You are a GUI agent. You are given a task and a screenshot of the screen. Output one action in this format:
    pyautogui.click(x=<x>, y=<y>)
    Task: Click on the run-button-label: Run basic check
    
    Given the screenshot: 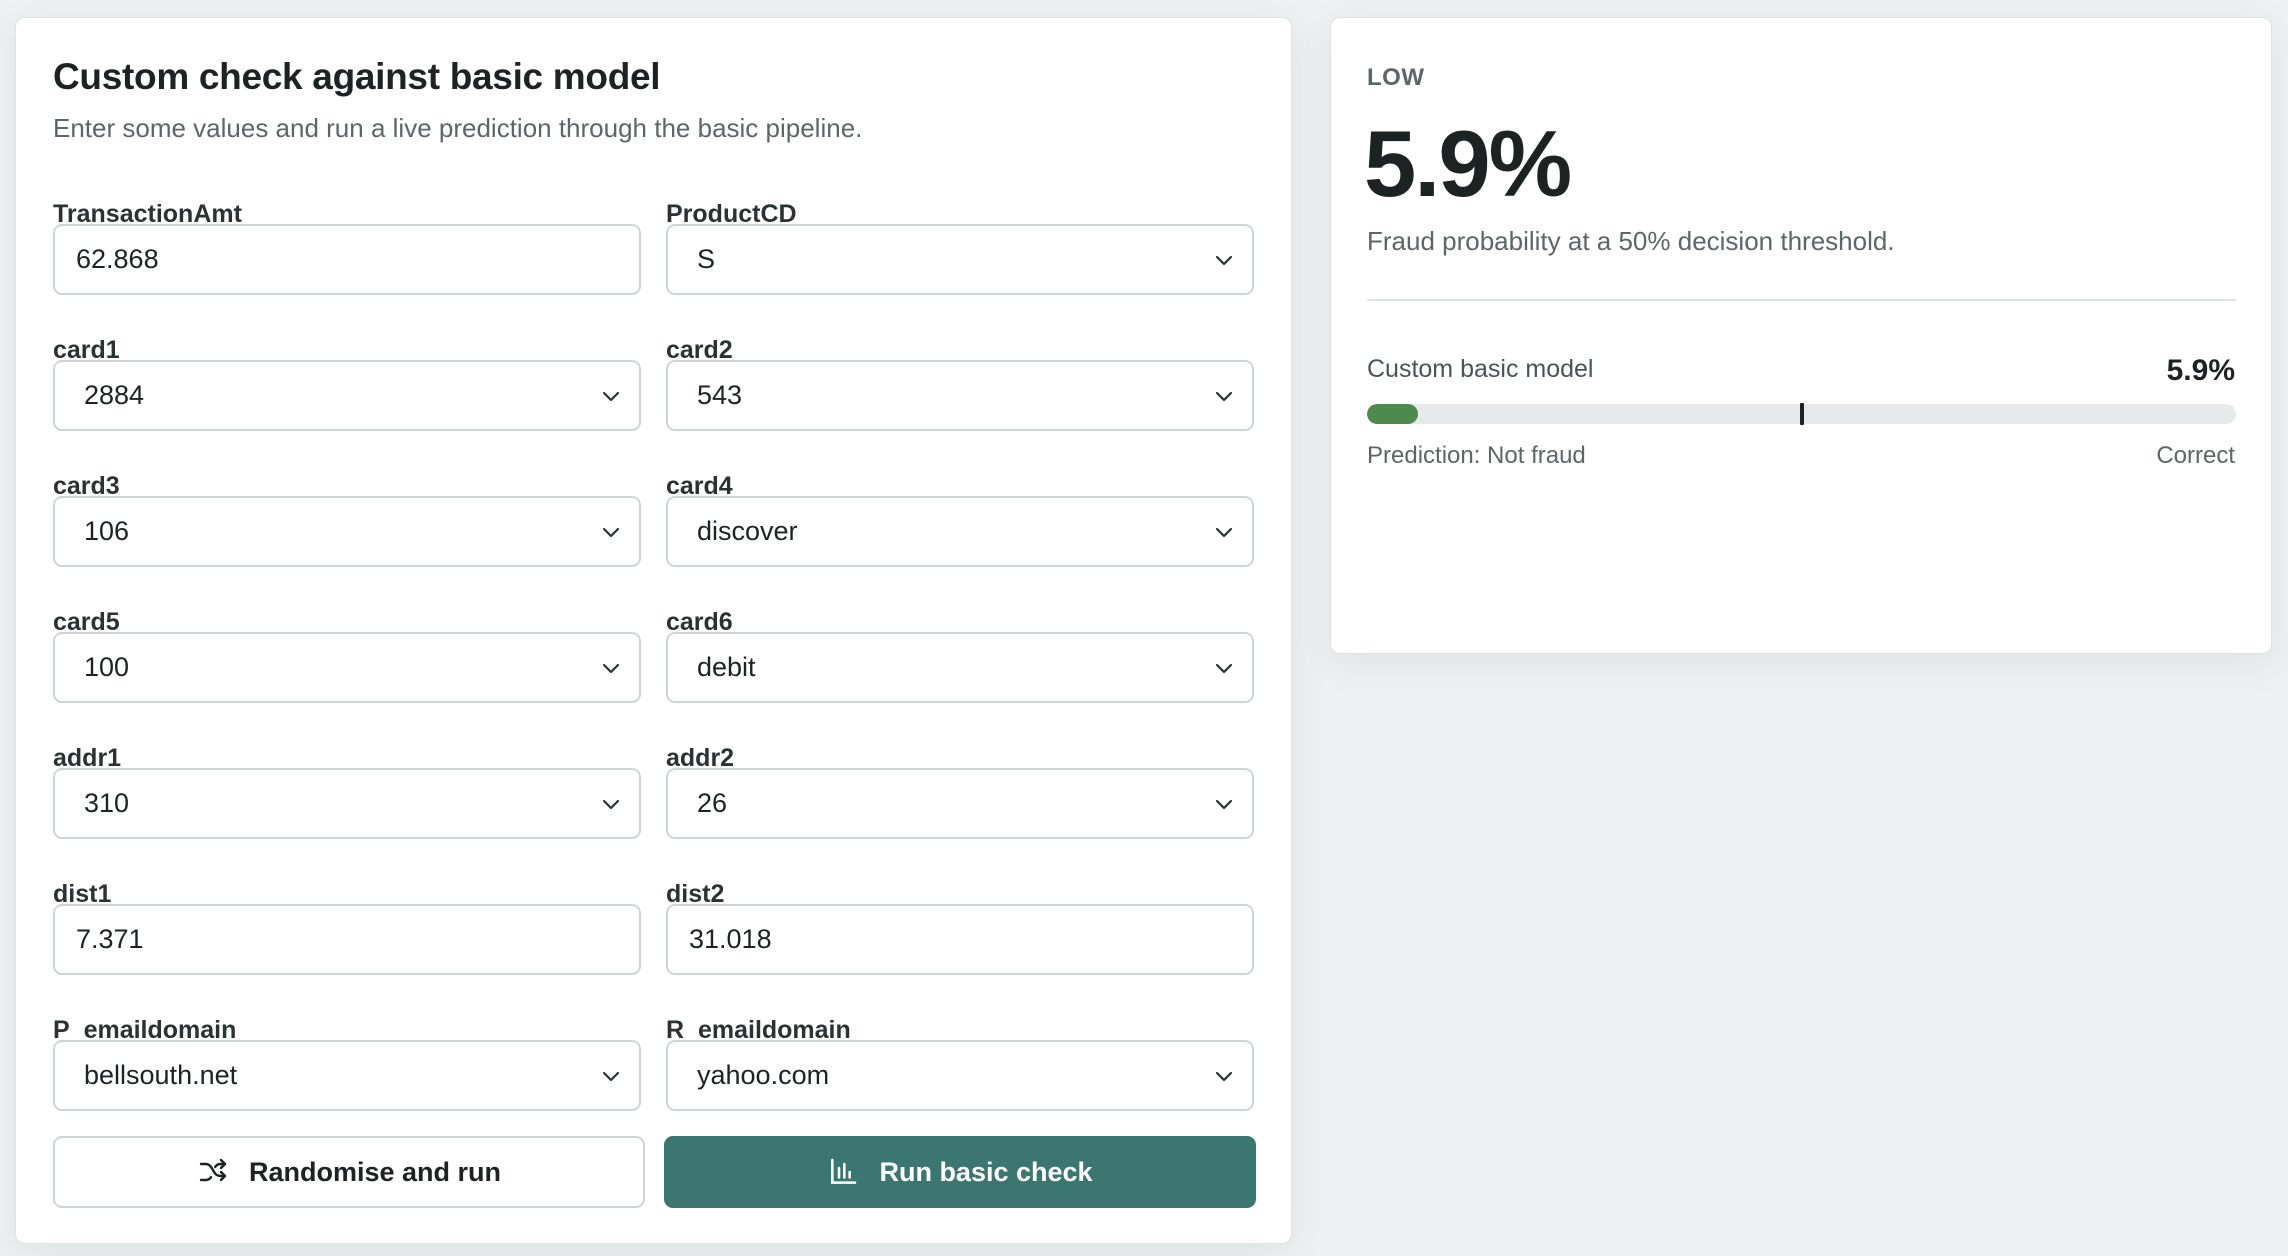 What is the action you would take?
    pyautogui.click(x=986, y=1171)
    